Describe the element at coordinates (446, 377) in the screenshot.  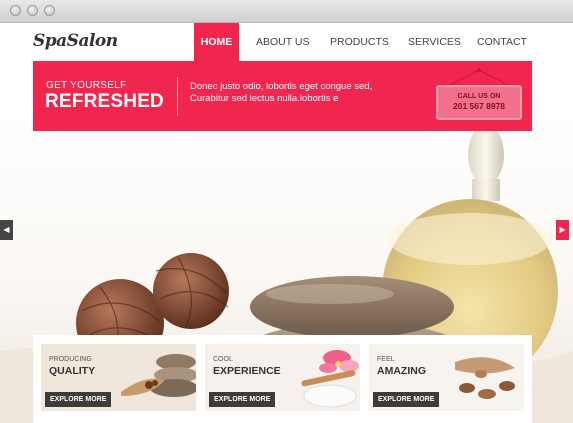
I see `feature-card-amazing: FEEL AMAZING EXPLORE MORE` at that location.